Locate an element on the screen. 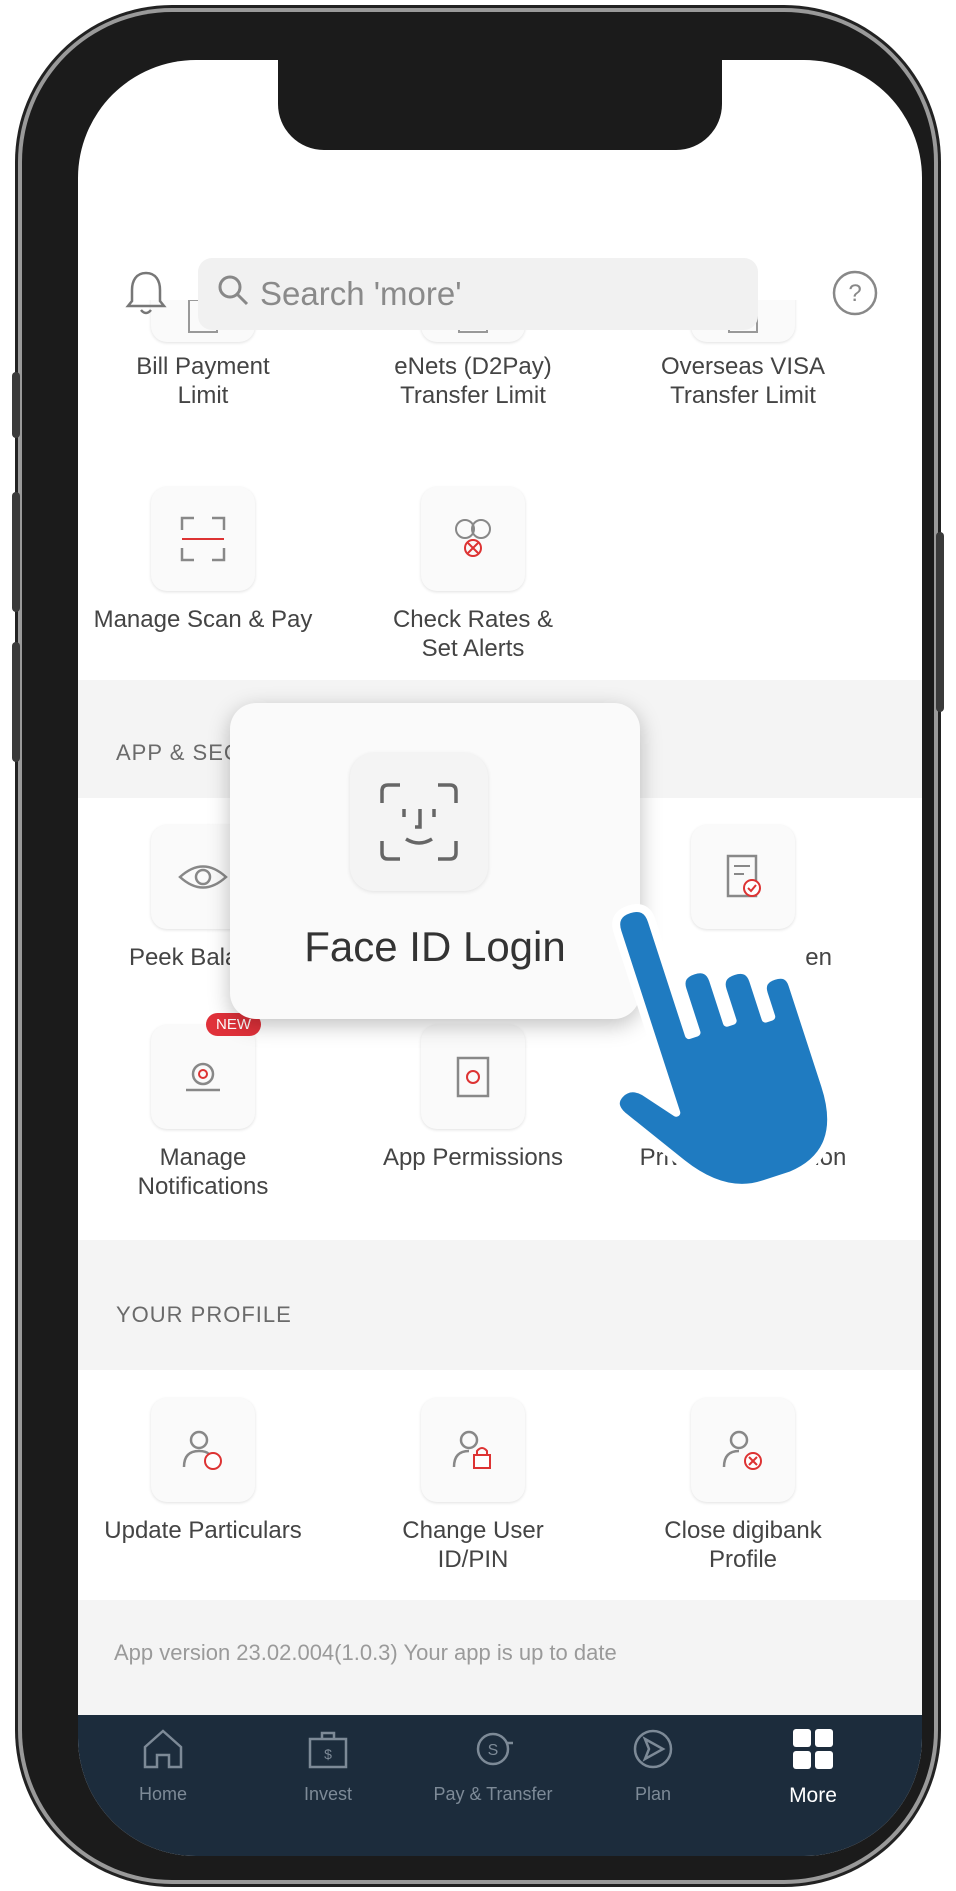 This screenshot has height=1891, width=956. tile-label: Manage Scan & Pay is located at coordinates (203, 619).